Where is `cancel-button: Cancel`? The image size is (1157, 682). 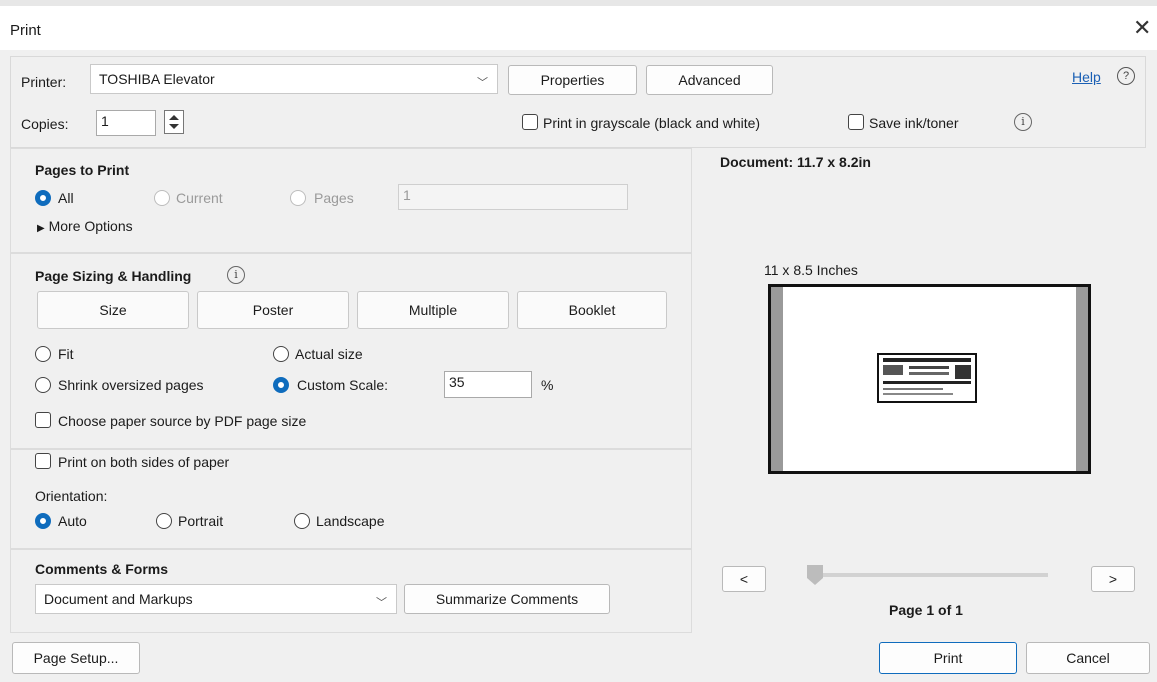 cancel-button: Cancel is located at coordinates (1088, 658).